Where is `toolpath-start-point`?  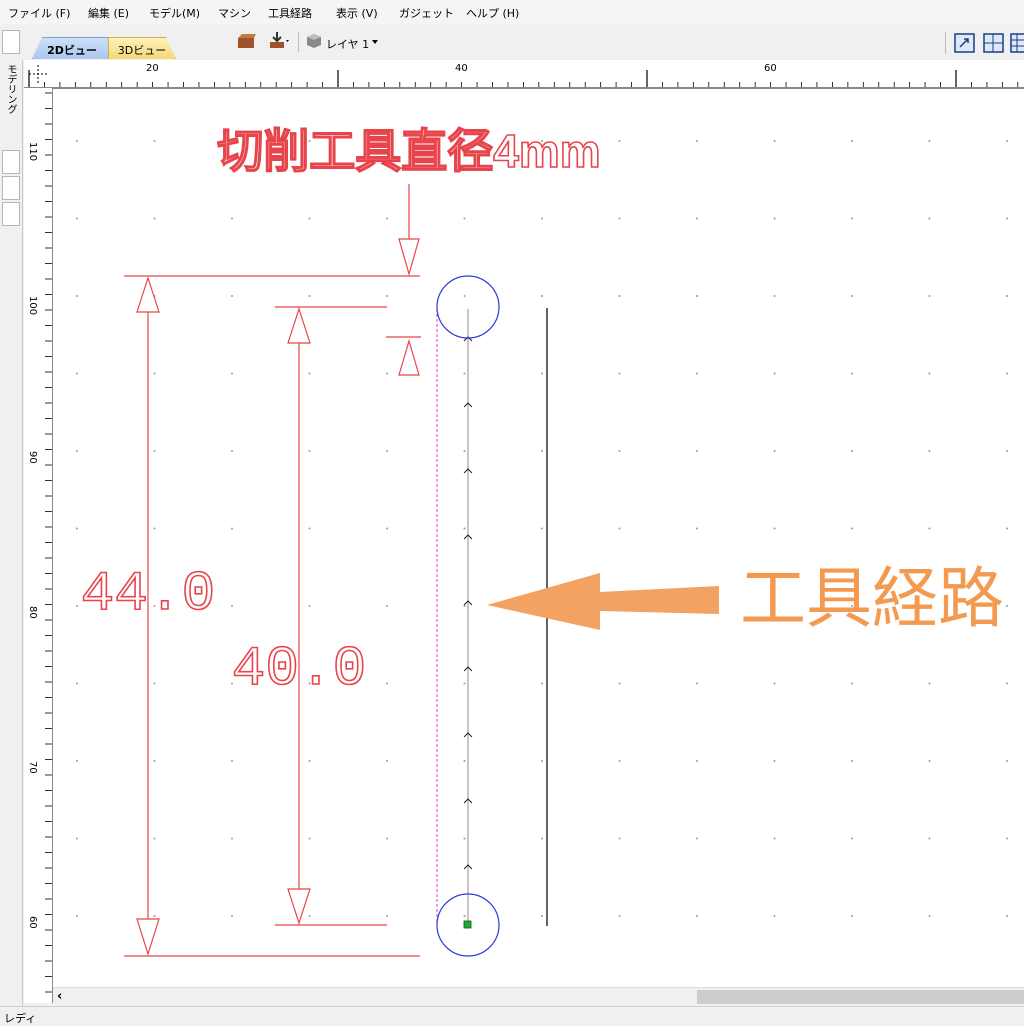 toolpath-start-point is located at coordinates (467, 924).